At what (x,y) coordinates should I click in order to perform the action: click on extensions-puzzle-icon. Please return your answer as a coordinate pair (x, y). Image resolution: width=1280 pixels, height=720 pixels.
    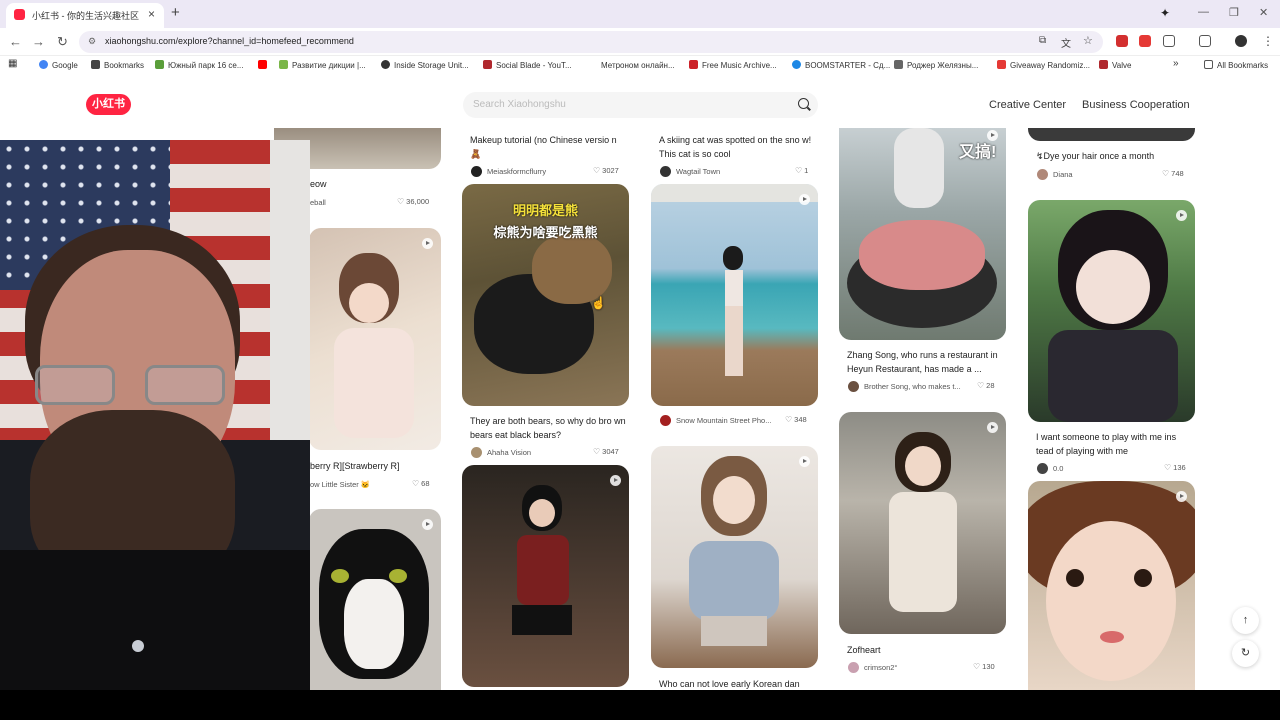
    Looking at the image, I should click on (1169, 41).